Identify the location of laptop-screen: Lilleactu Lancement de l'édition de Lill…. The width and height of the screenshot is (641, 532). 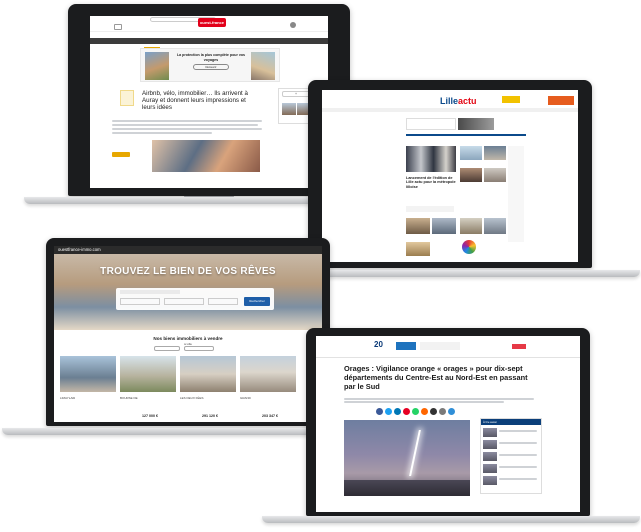
(450, 176).